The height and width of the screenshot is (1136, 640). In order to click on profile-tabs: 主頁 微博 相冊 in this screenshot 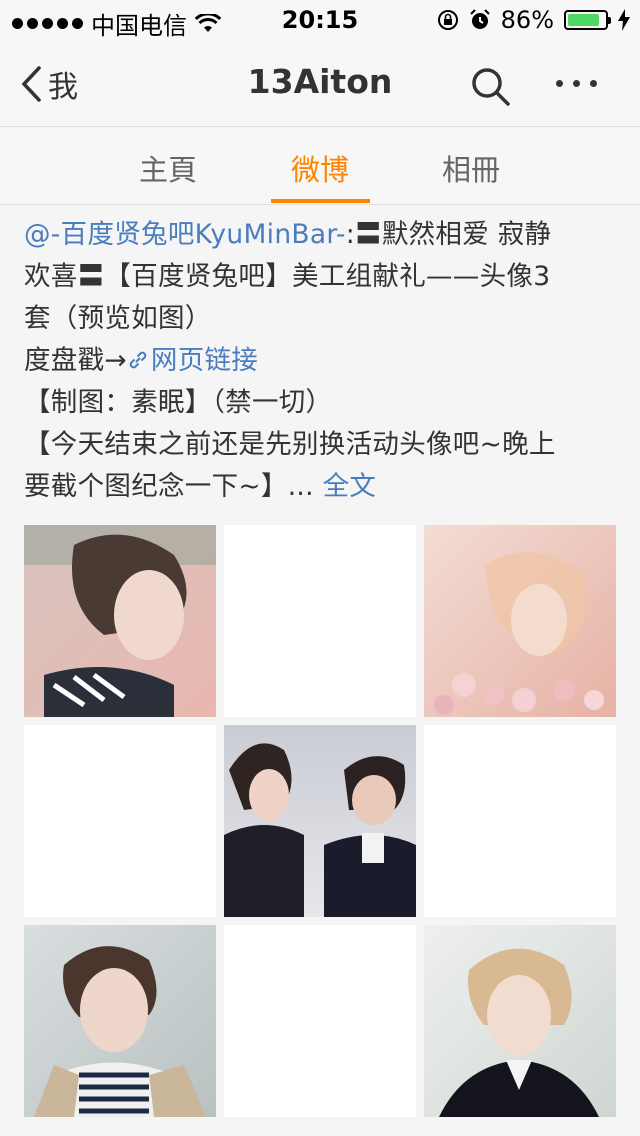, I will do `click(320, 166)`.